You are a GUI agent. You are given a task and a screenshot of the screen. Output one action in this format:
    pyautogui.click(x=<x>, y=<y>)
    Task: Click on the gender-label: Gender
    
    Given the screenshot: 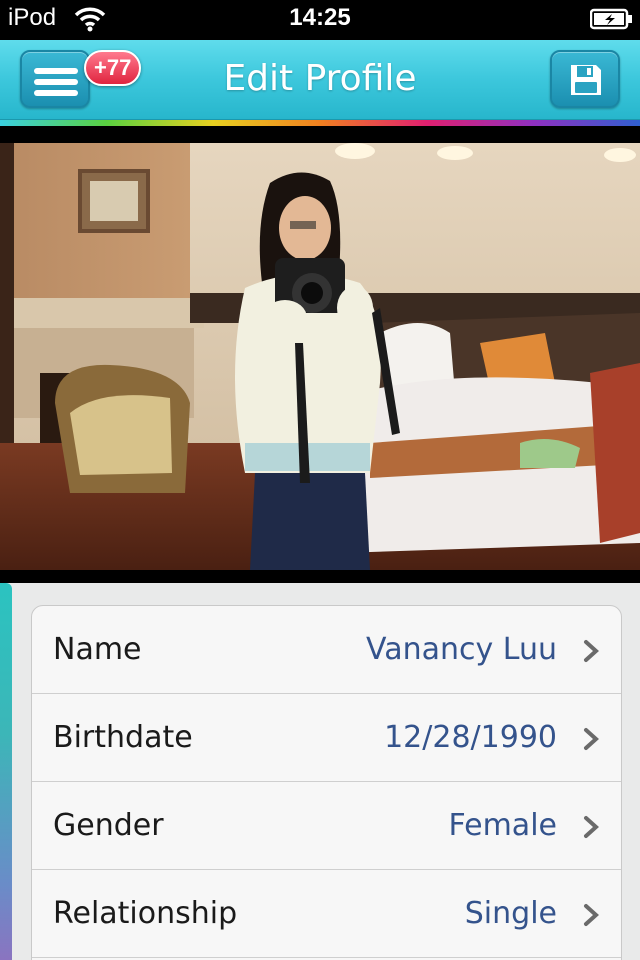 What is the action you would take?
    pyautogui.click(x=108, y=825)
    